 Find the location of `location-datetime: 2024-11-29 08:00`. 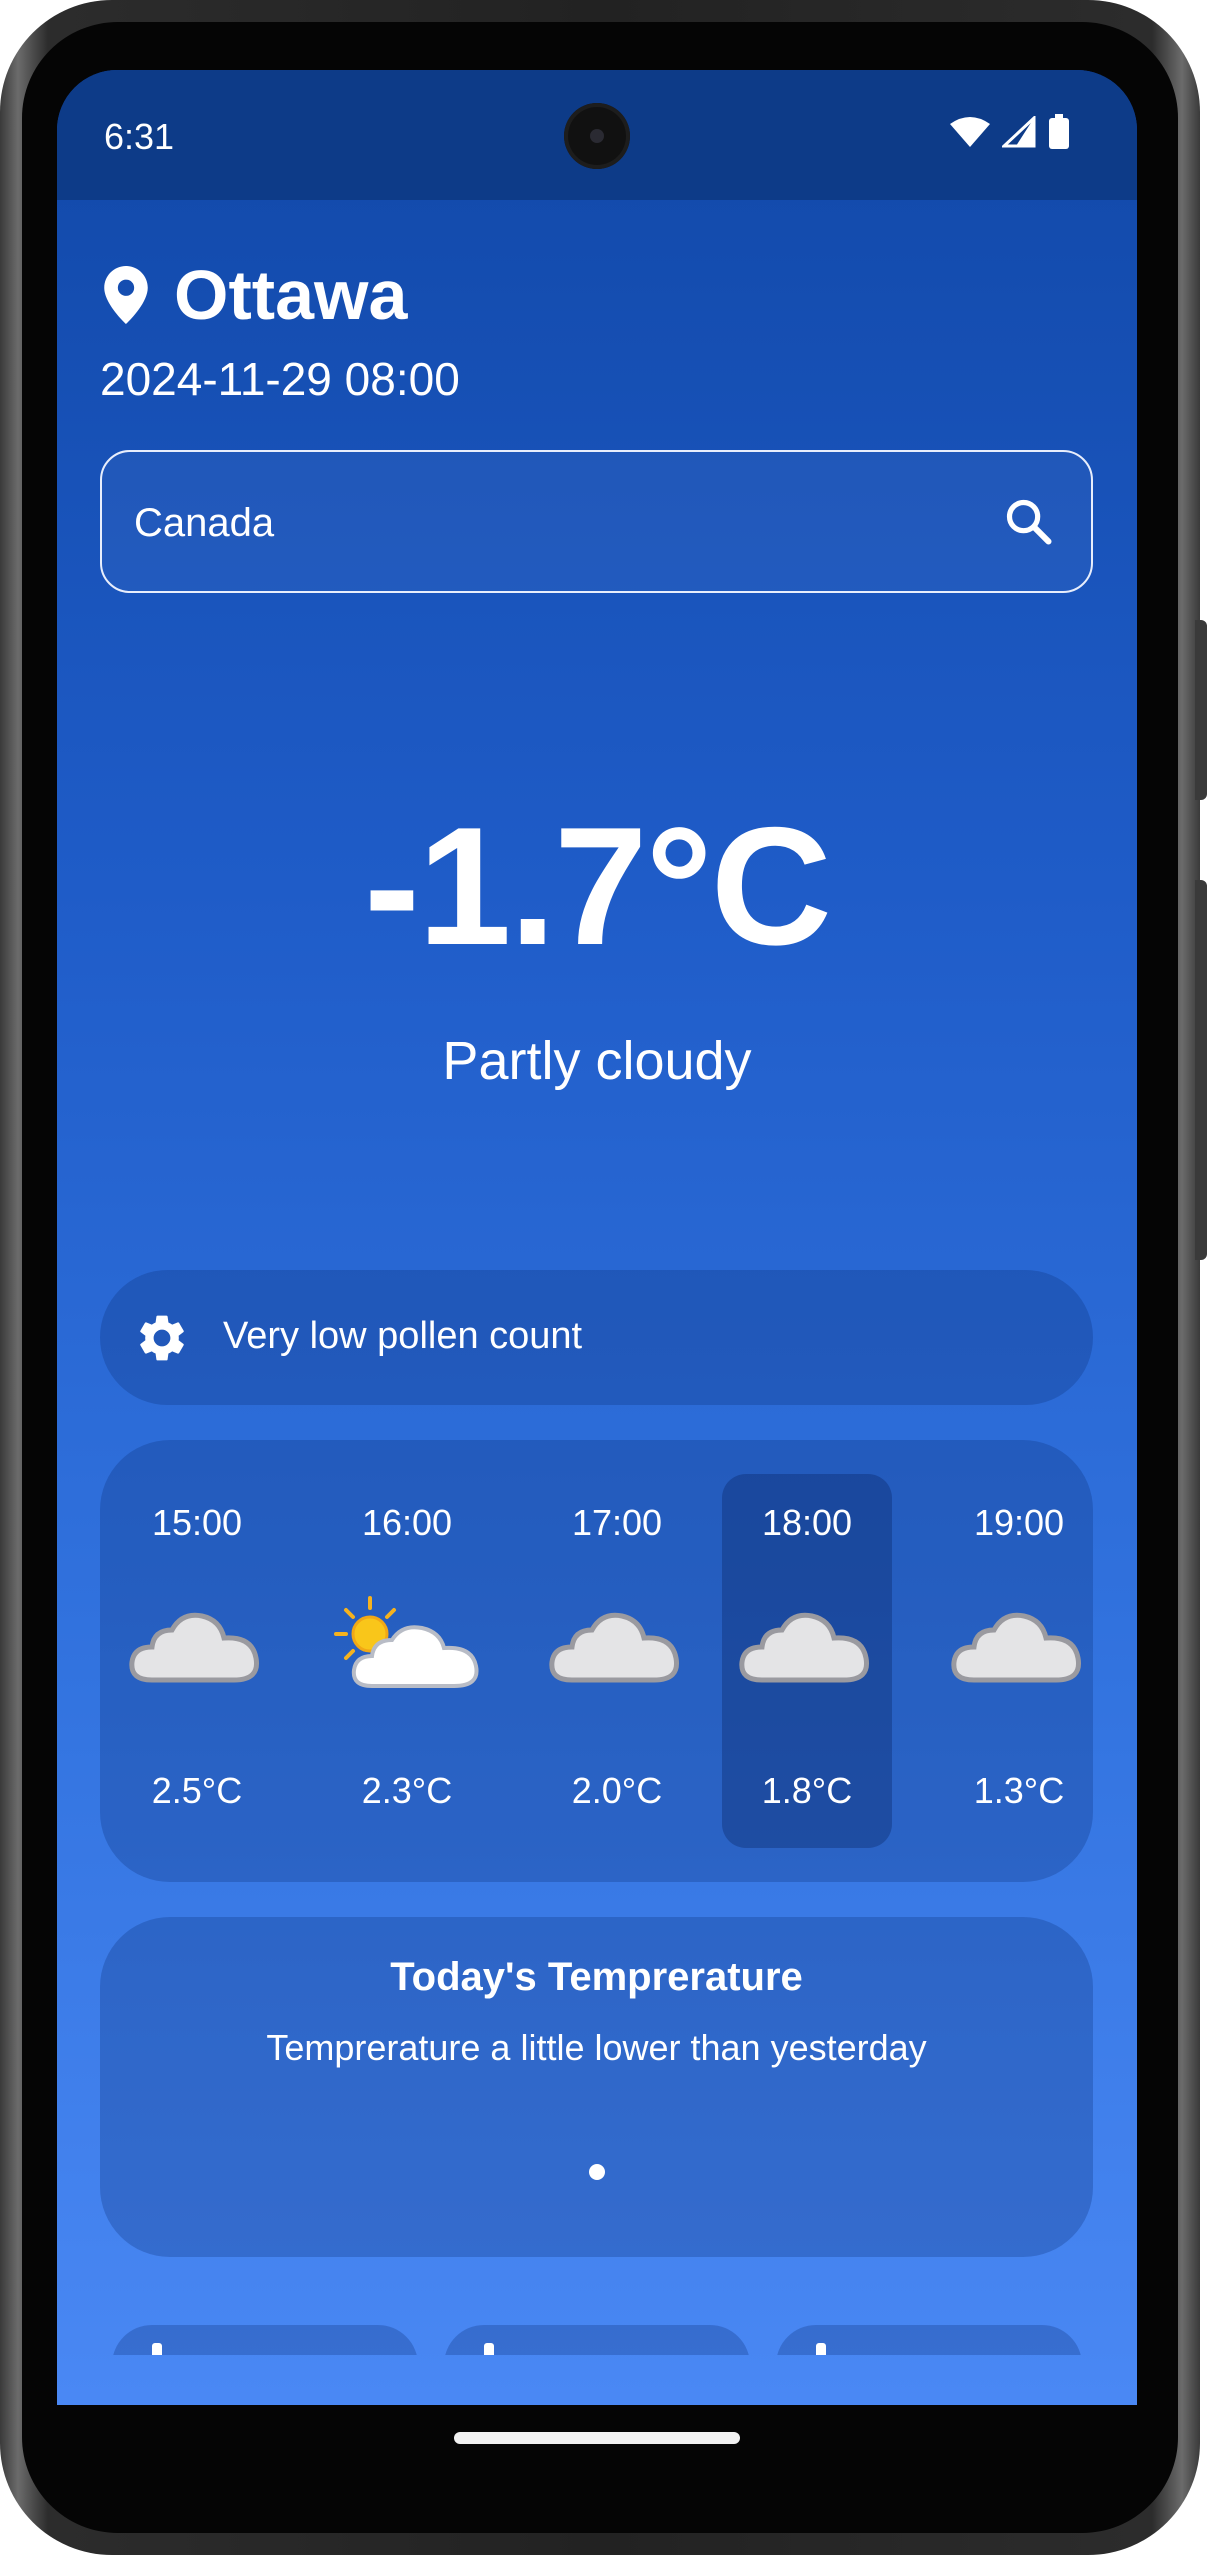

location-datetime: 2024-11-29 08:00 is located at coordinates (280, 379).